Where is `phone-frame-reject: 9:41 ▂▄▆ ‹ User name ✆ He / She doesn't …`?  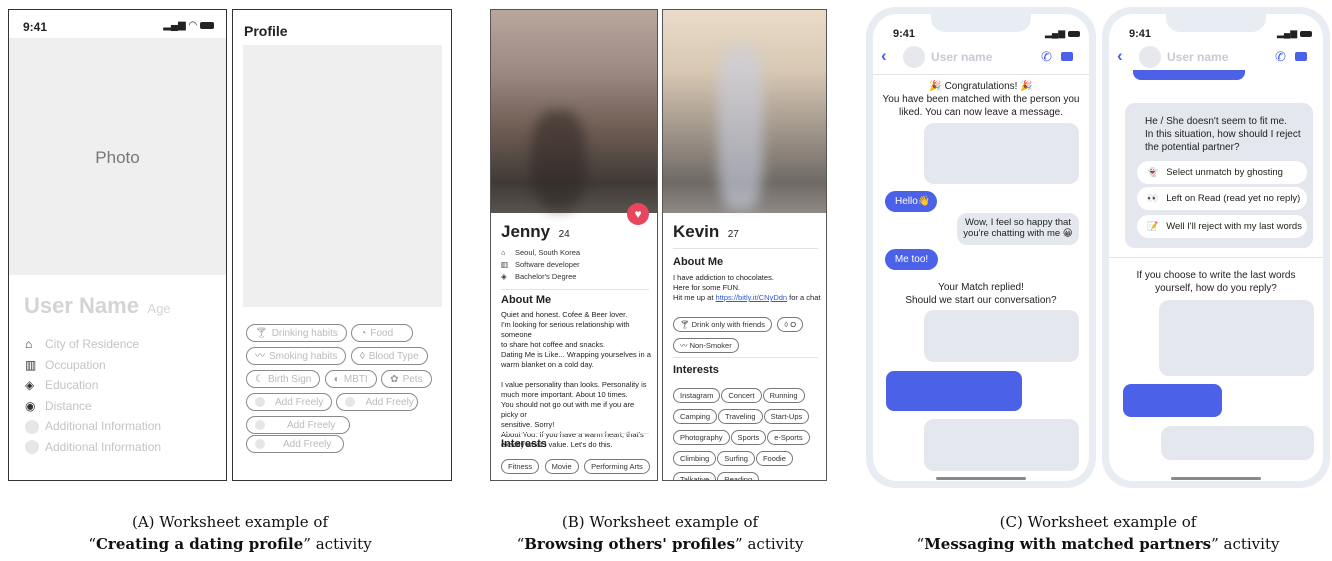
phone-frame-reject: 9:41 ▂▄▆ ‹ User name ✆ He / She doesn't … is located at coordinates (1216, 247).